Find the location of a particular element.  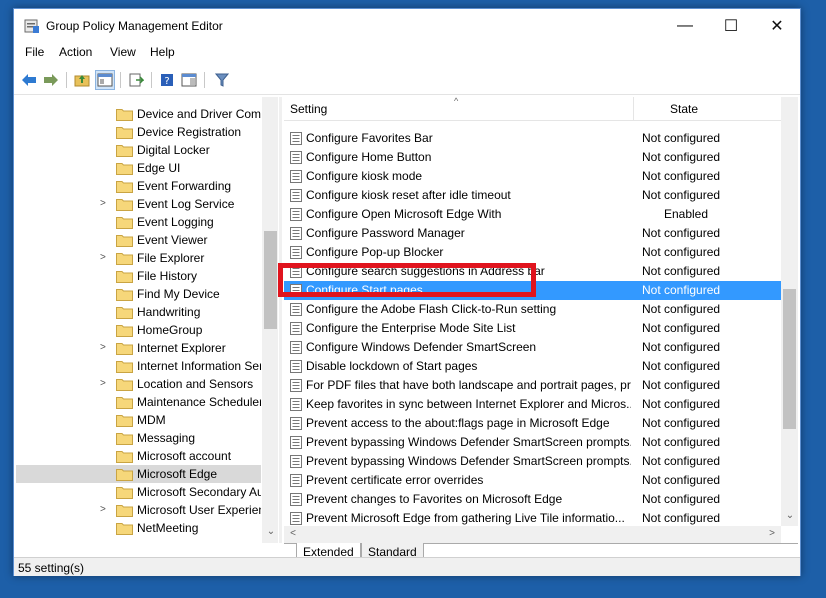

policy-row: Configure Password Manager Not configured is located at coordinates (532, 233).